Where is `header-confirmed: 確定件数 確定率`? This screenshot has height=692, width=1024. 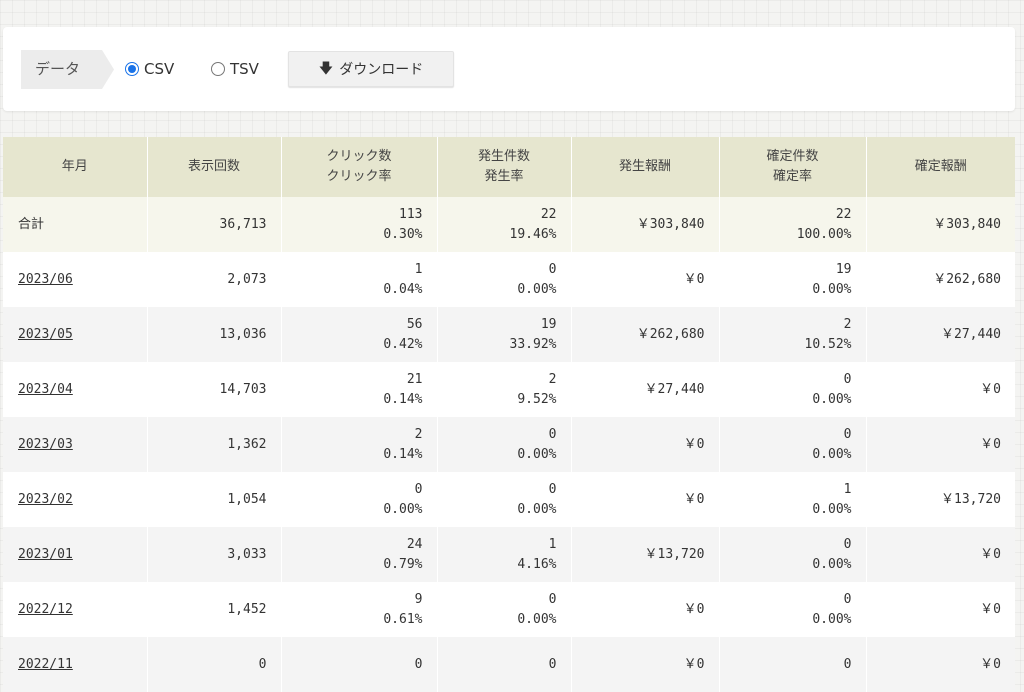
header-confirmed: 確定件数 確定率 is located at coordinates (792, 167).